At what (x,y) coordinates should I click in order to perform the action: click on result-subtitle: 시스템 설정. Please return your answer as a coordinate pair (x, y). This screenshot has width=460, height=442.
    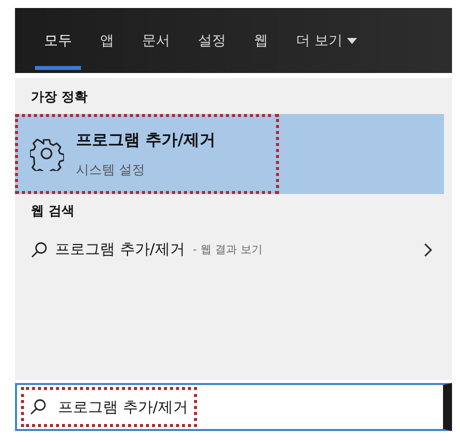
    Looking at the image, I should click on (111, 170).